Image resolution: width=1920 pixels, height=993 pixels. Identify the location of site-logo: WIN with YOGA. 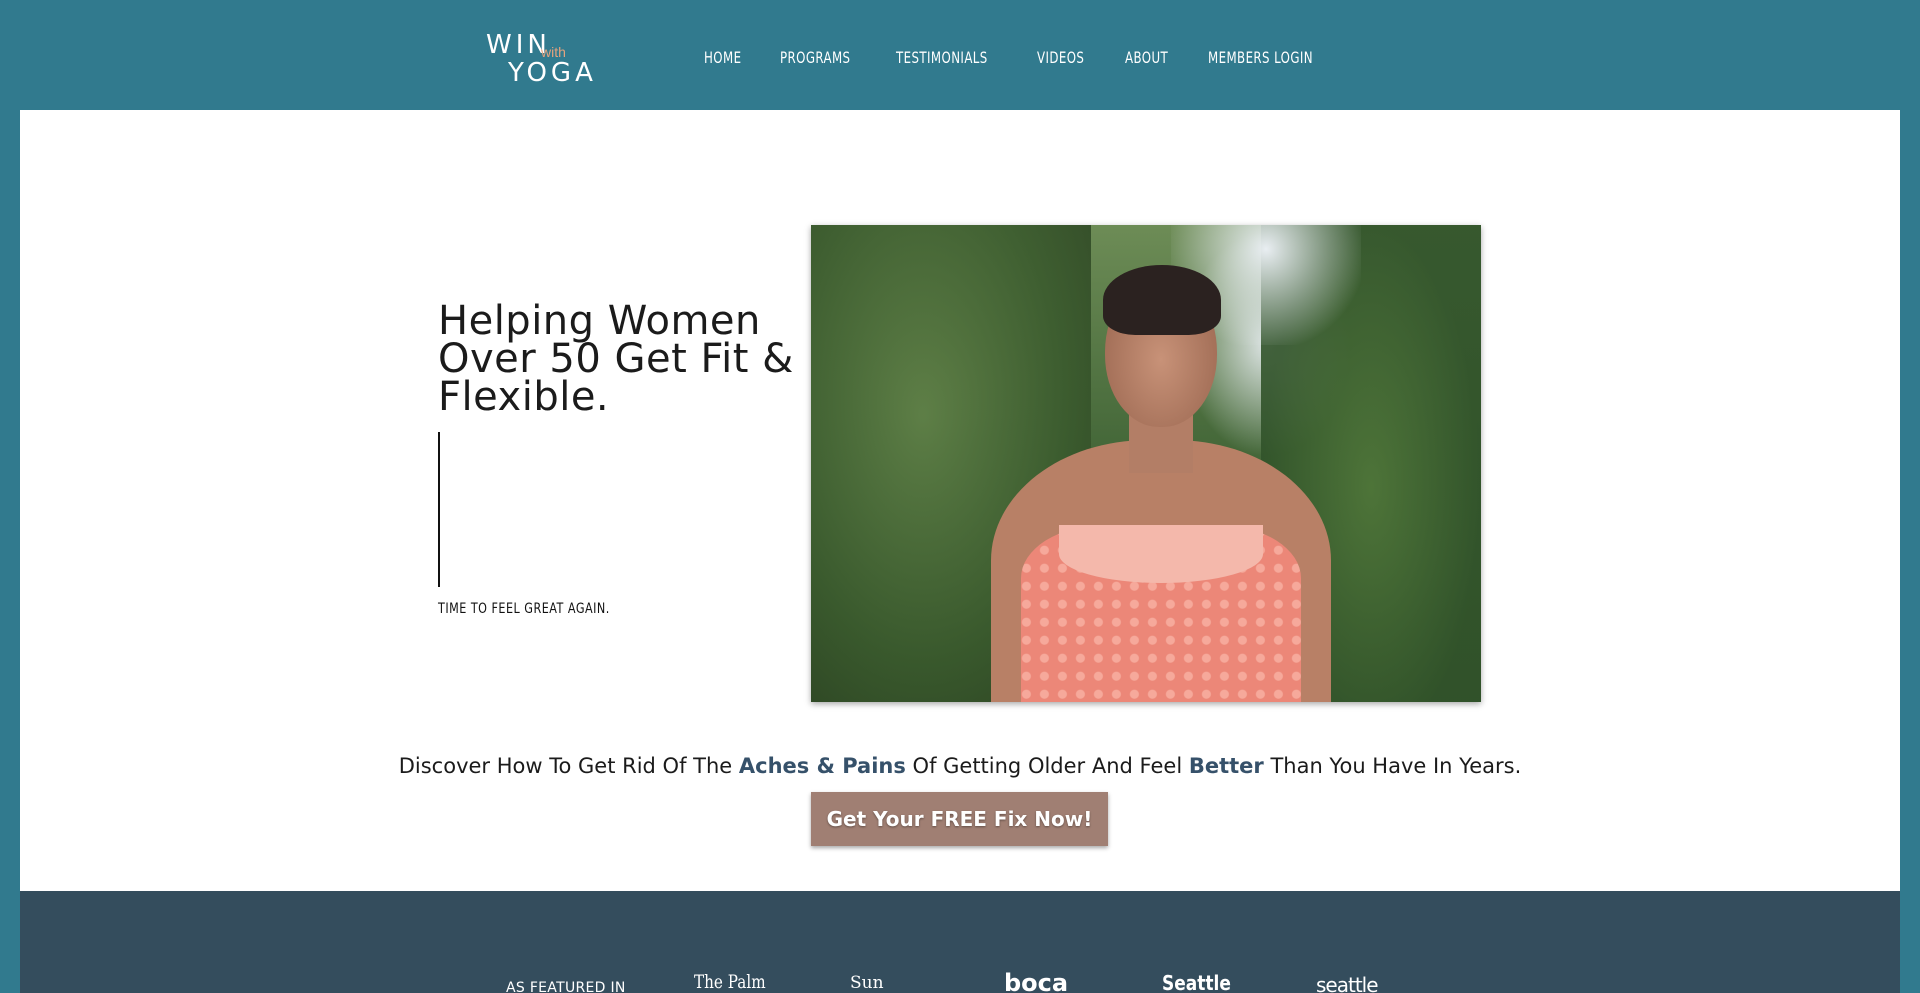
(541, 60).